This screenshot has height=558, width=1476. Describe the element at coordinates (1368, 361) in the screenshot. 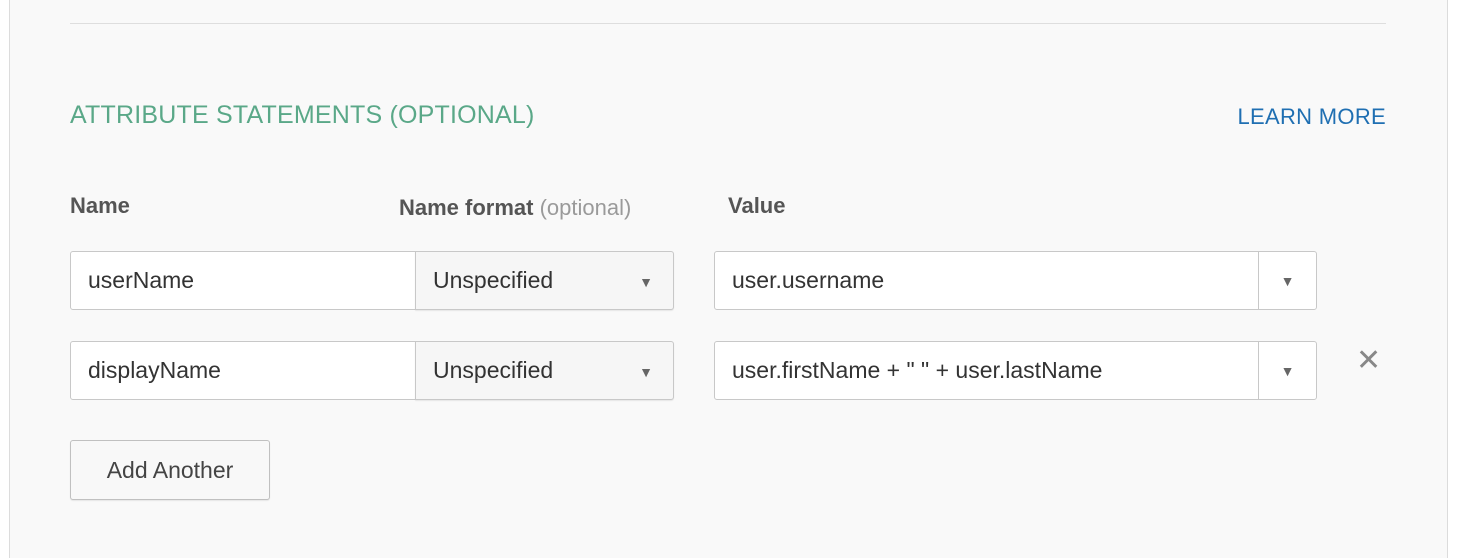

I see `remove-row-icon: ✕` at that location.